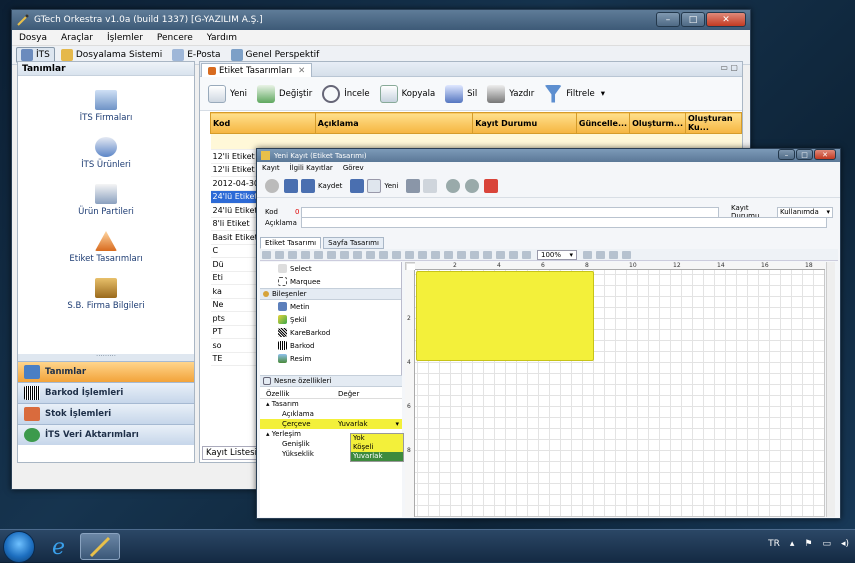  Describe the element at coordinates (106, 247) in the screenshot. I see `etiket-tasarimlari-item: Etiket Tasarımları` at that location.